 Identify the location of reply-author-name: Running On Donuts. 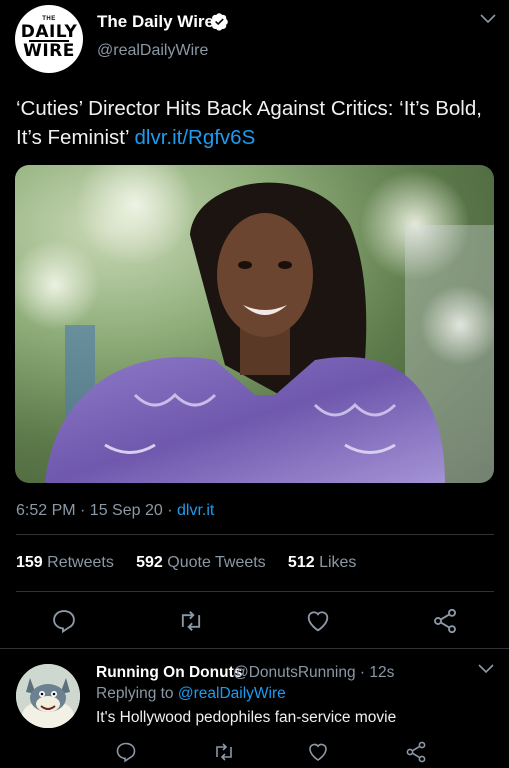
(169, 673).